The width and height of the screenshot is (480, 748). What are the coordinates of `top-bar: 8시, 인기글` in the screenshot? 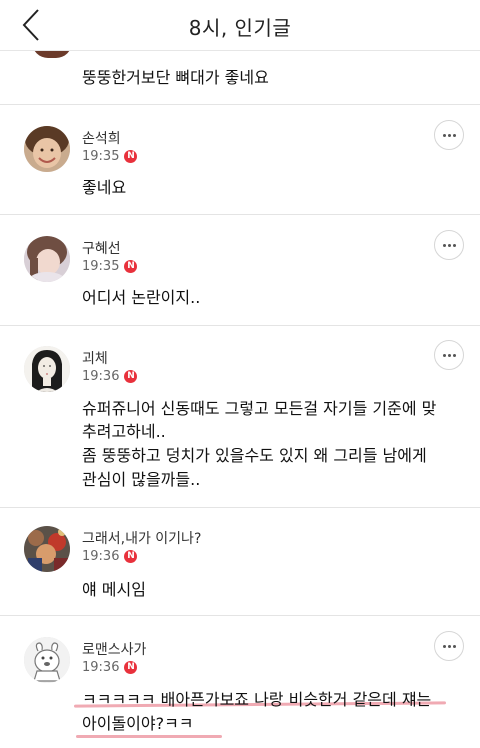 It's located at (240, 25).